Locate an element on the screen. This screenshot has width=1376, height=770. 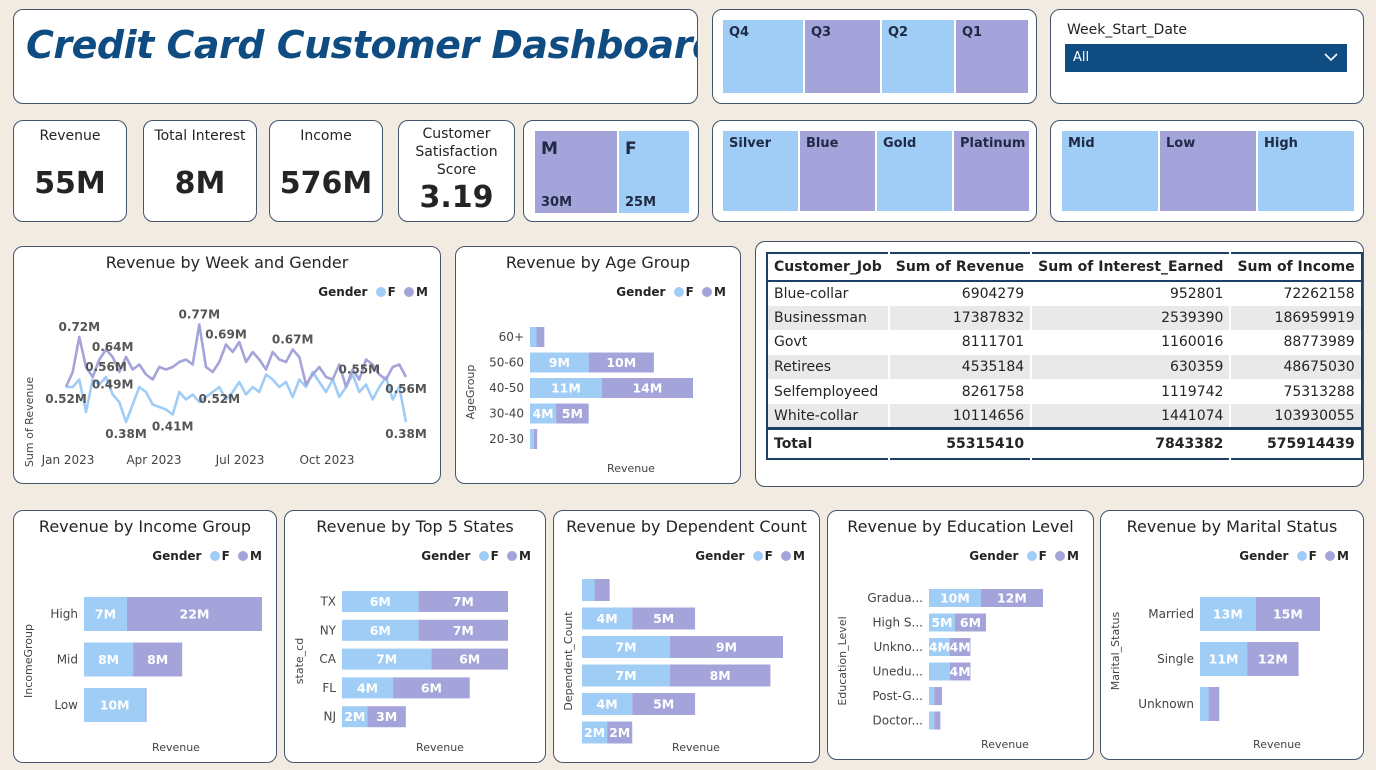
table-cell: 48675030 is located at coordinates (1295, 367).